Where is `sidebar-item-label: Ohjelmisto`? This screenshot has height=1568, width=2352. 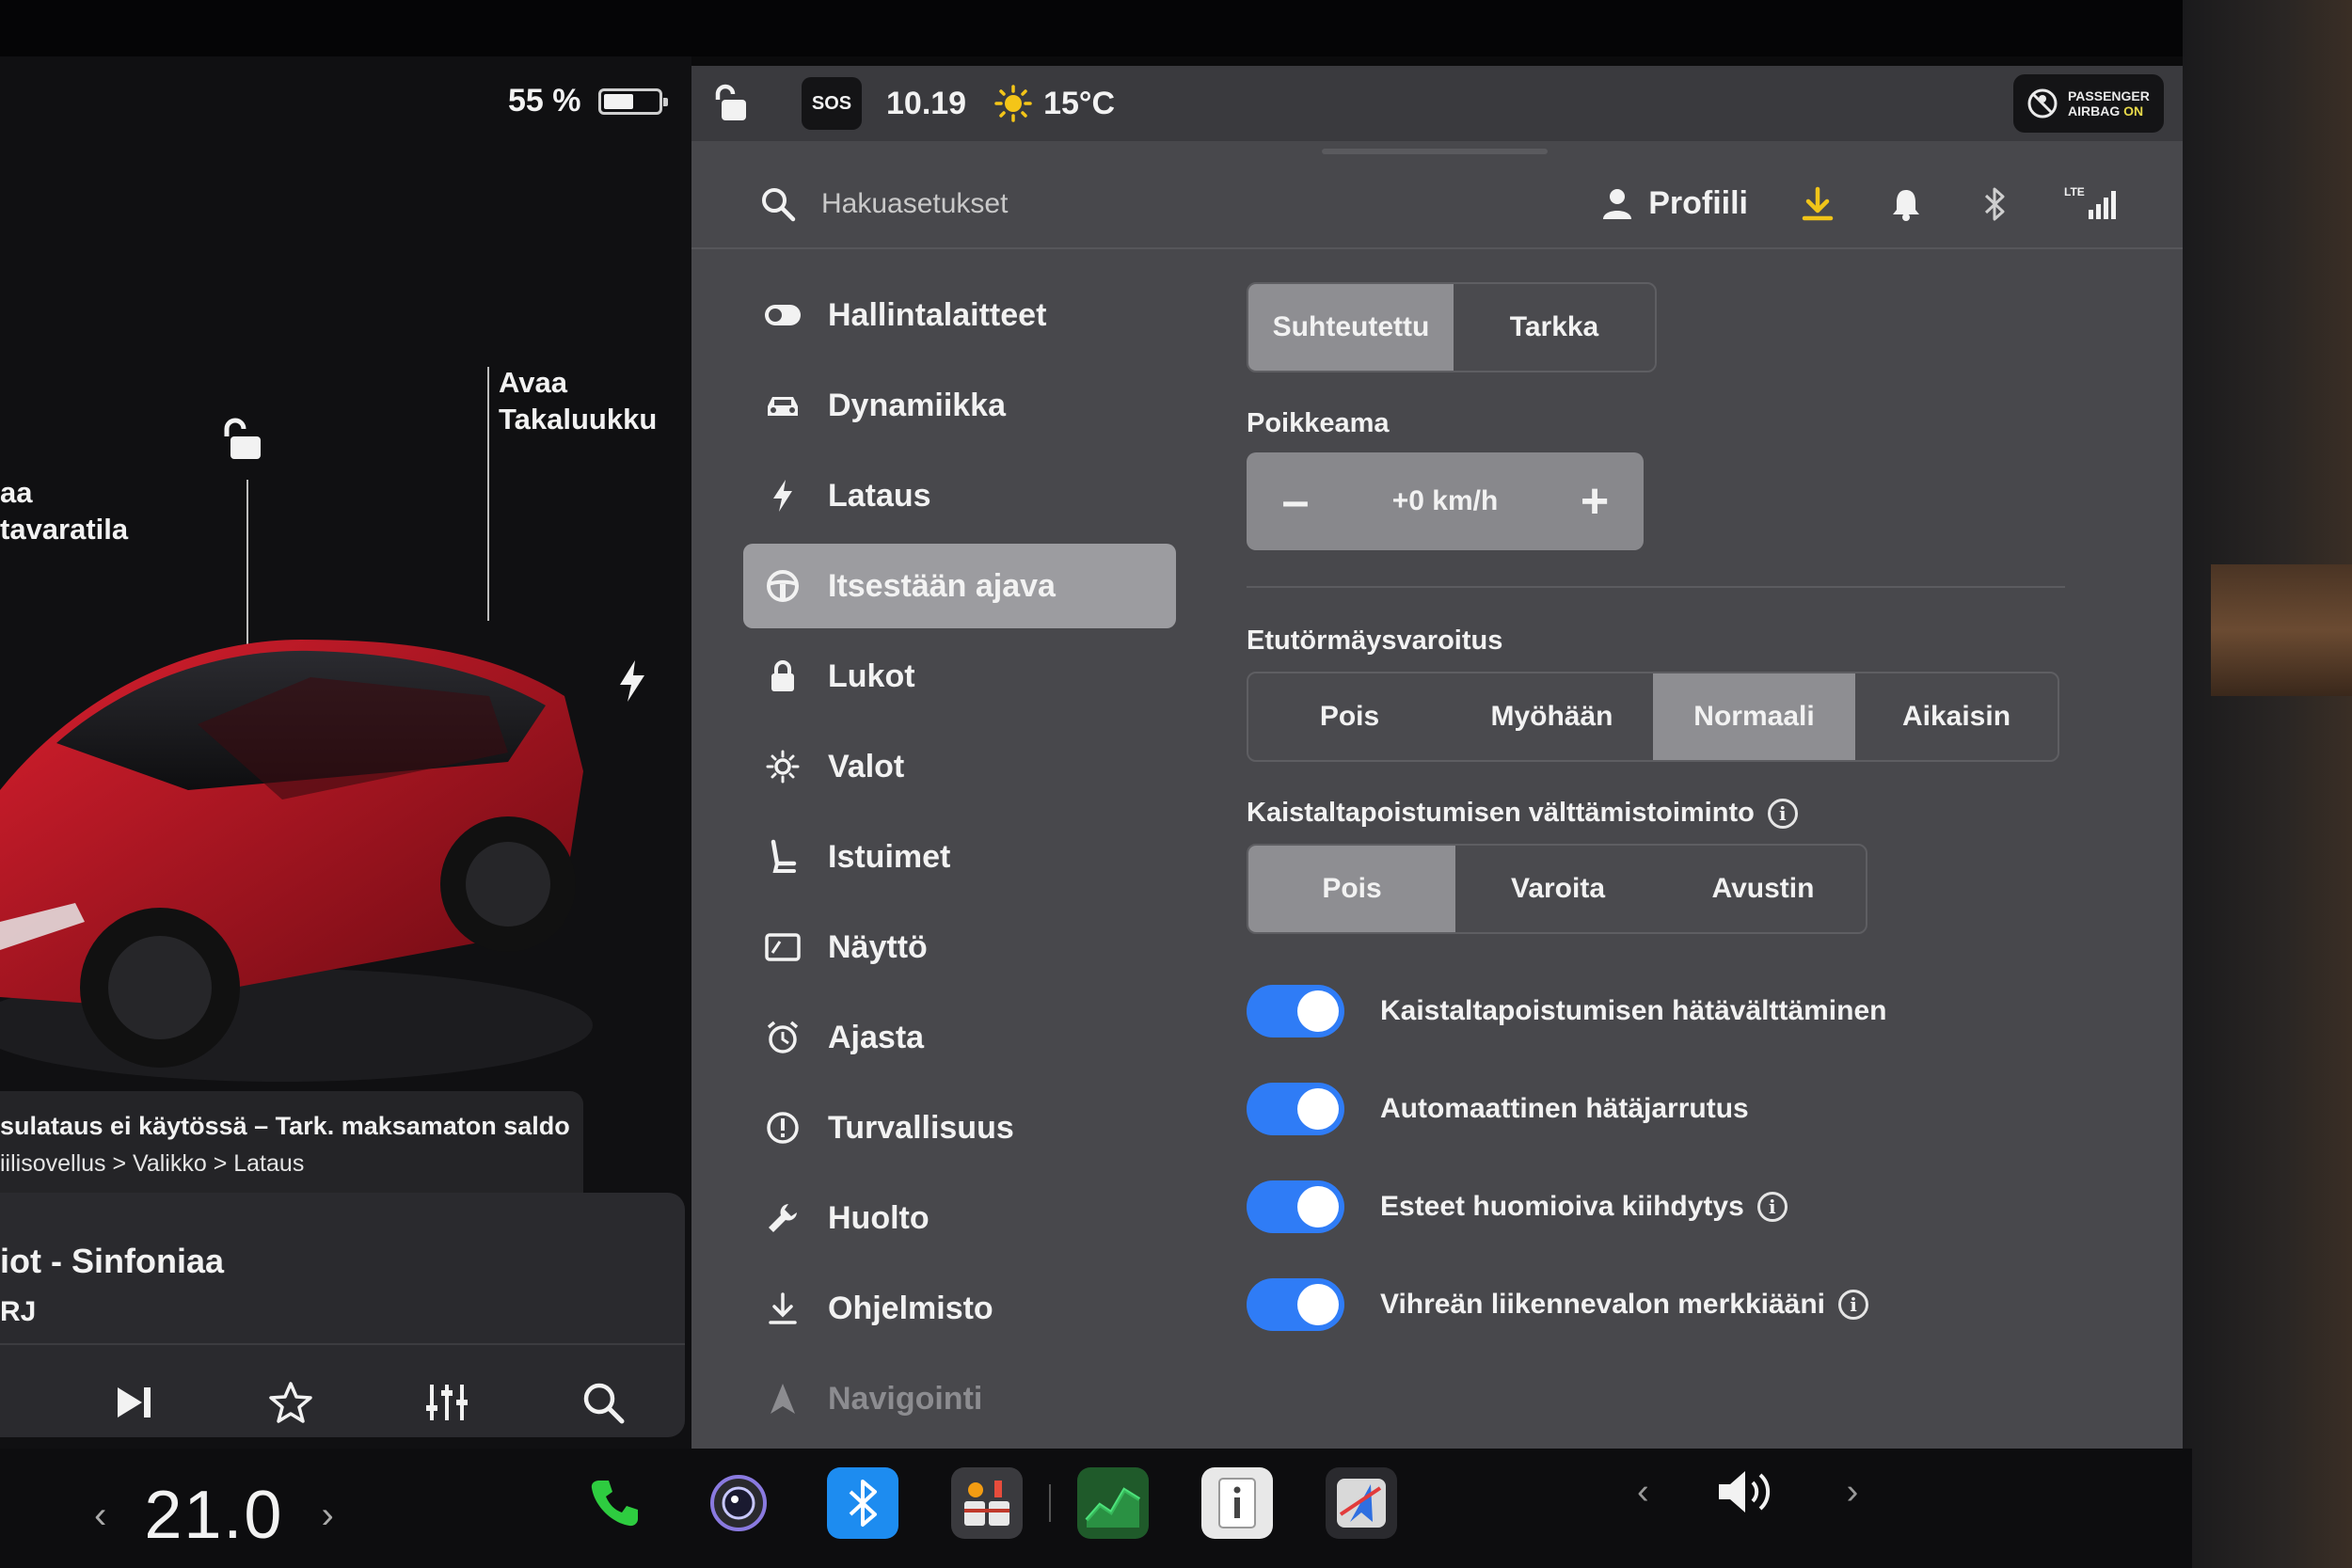
sidebar-item-label: Ohjelmisto is located at coordinates (910, 1308).